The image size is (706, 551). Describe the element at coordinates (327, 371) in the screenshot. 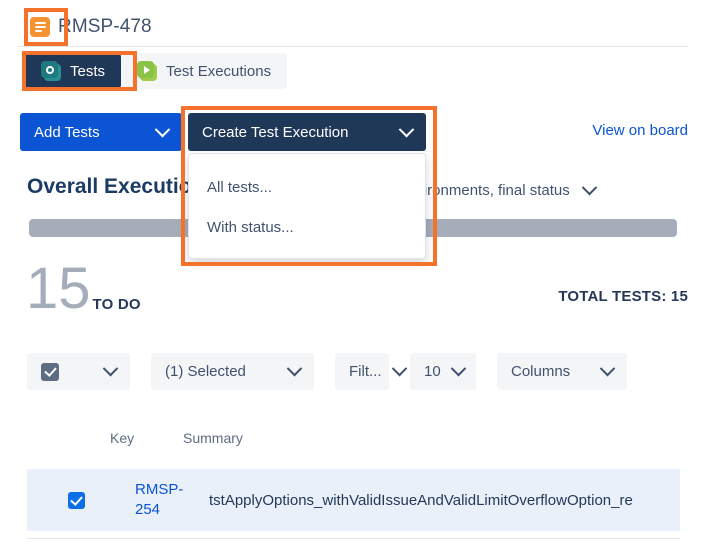

I see `table-toolbar: (1) Selected Filt... 10 Columns` at that location.